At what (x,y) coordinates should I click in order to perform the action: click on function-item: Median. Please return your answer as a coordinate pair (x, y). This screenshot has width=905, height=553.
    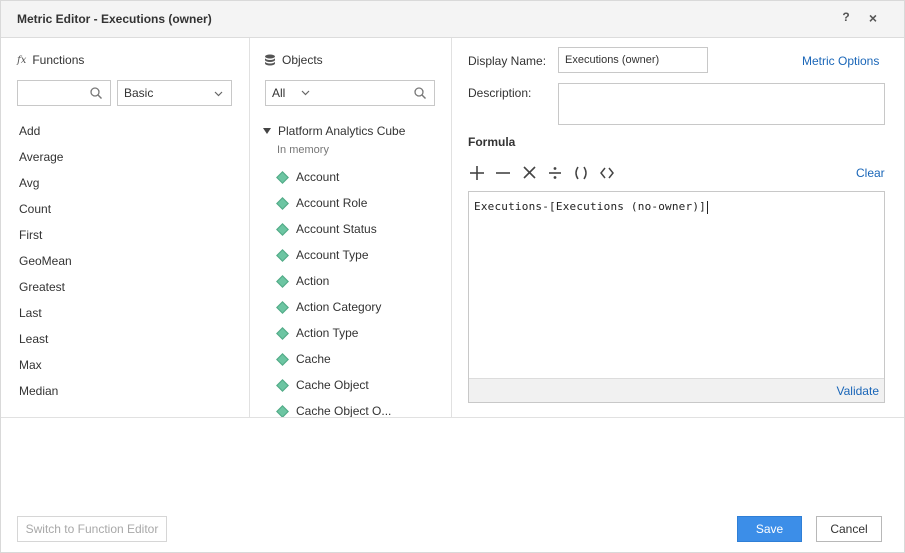
    Looking at the image, I should click on (45, 397).